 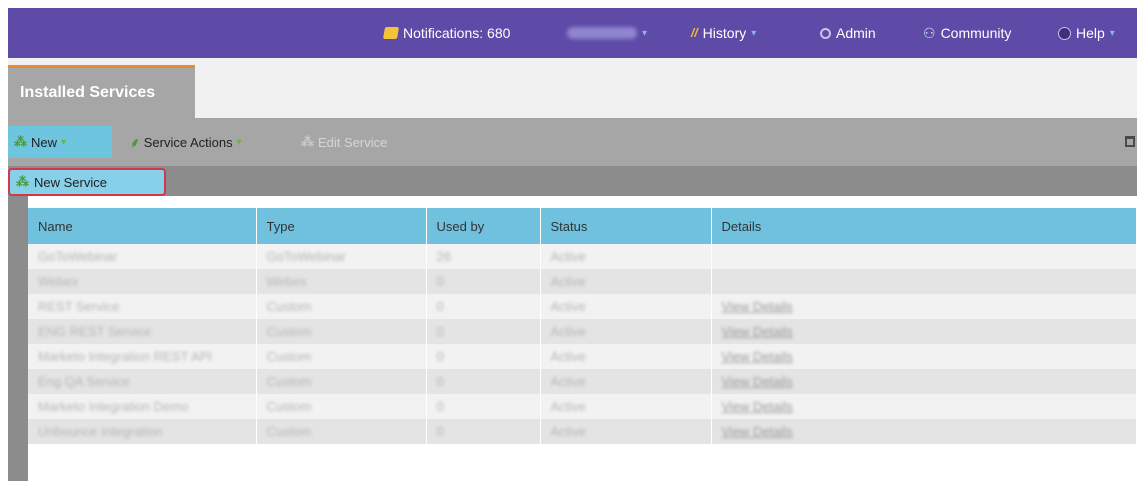 I want to click on table-header-row: Name Type Used by Status Details, so click(x=582, y=226).